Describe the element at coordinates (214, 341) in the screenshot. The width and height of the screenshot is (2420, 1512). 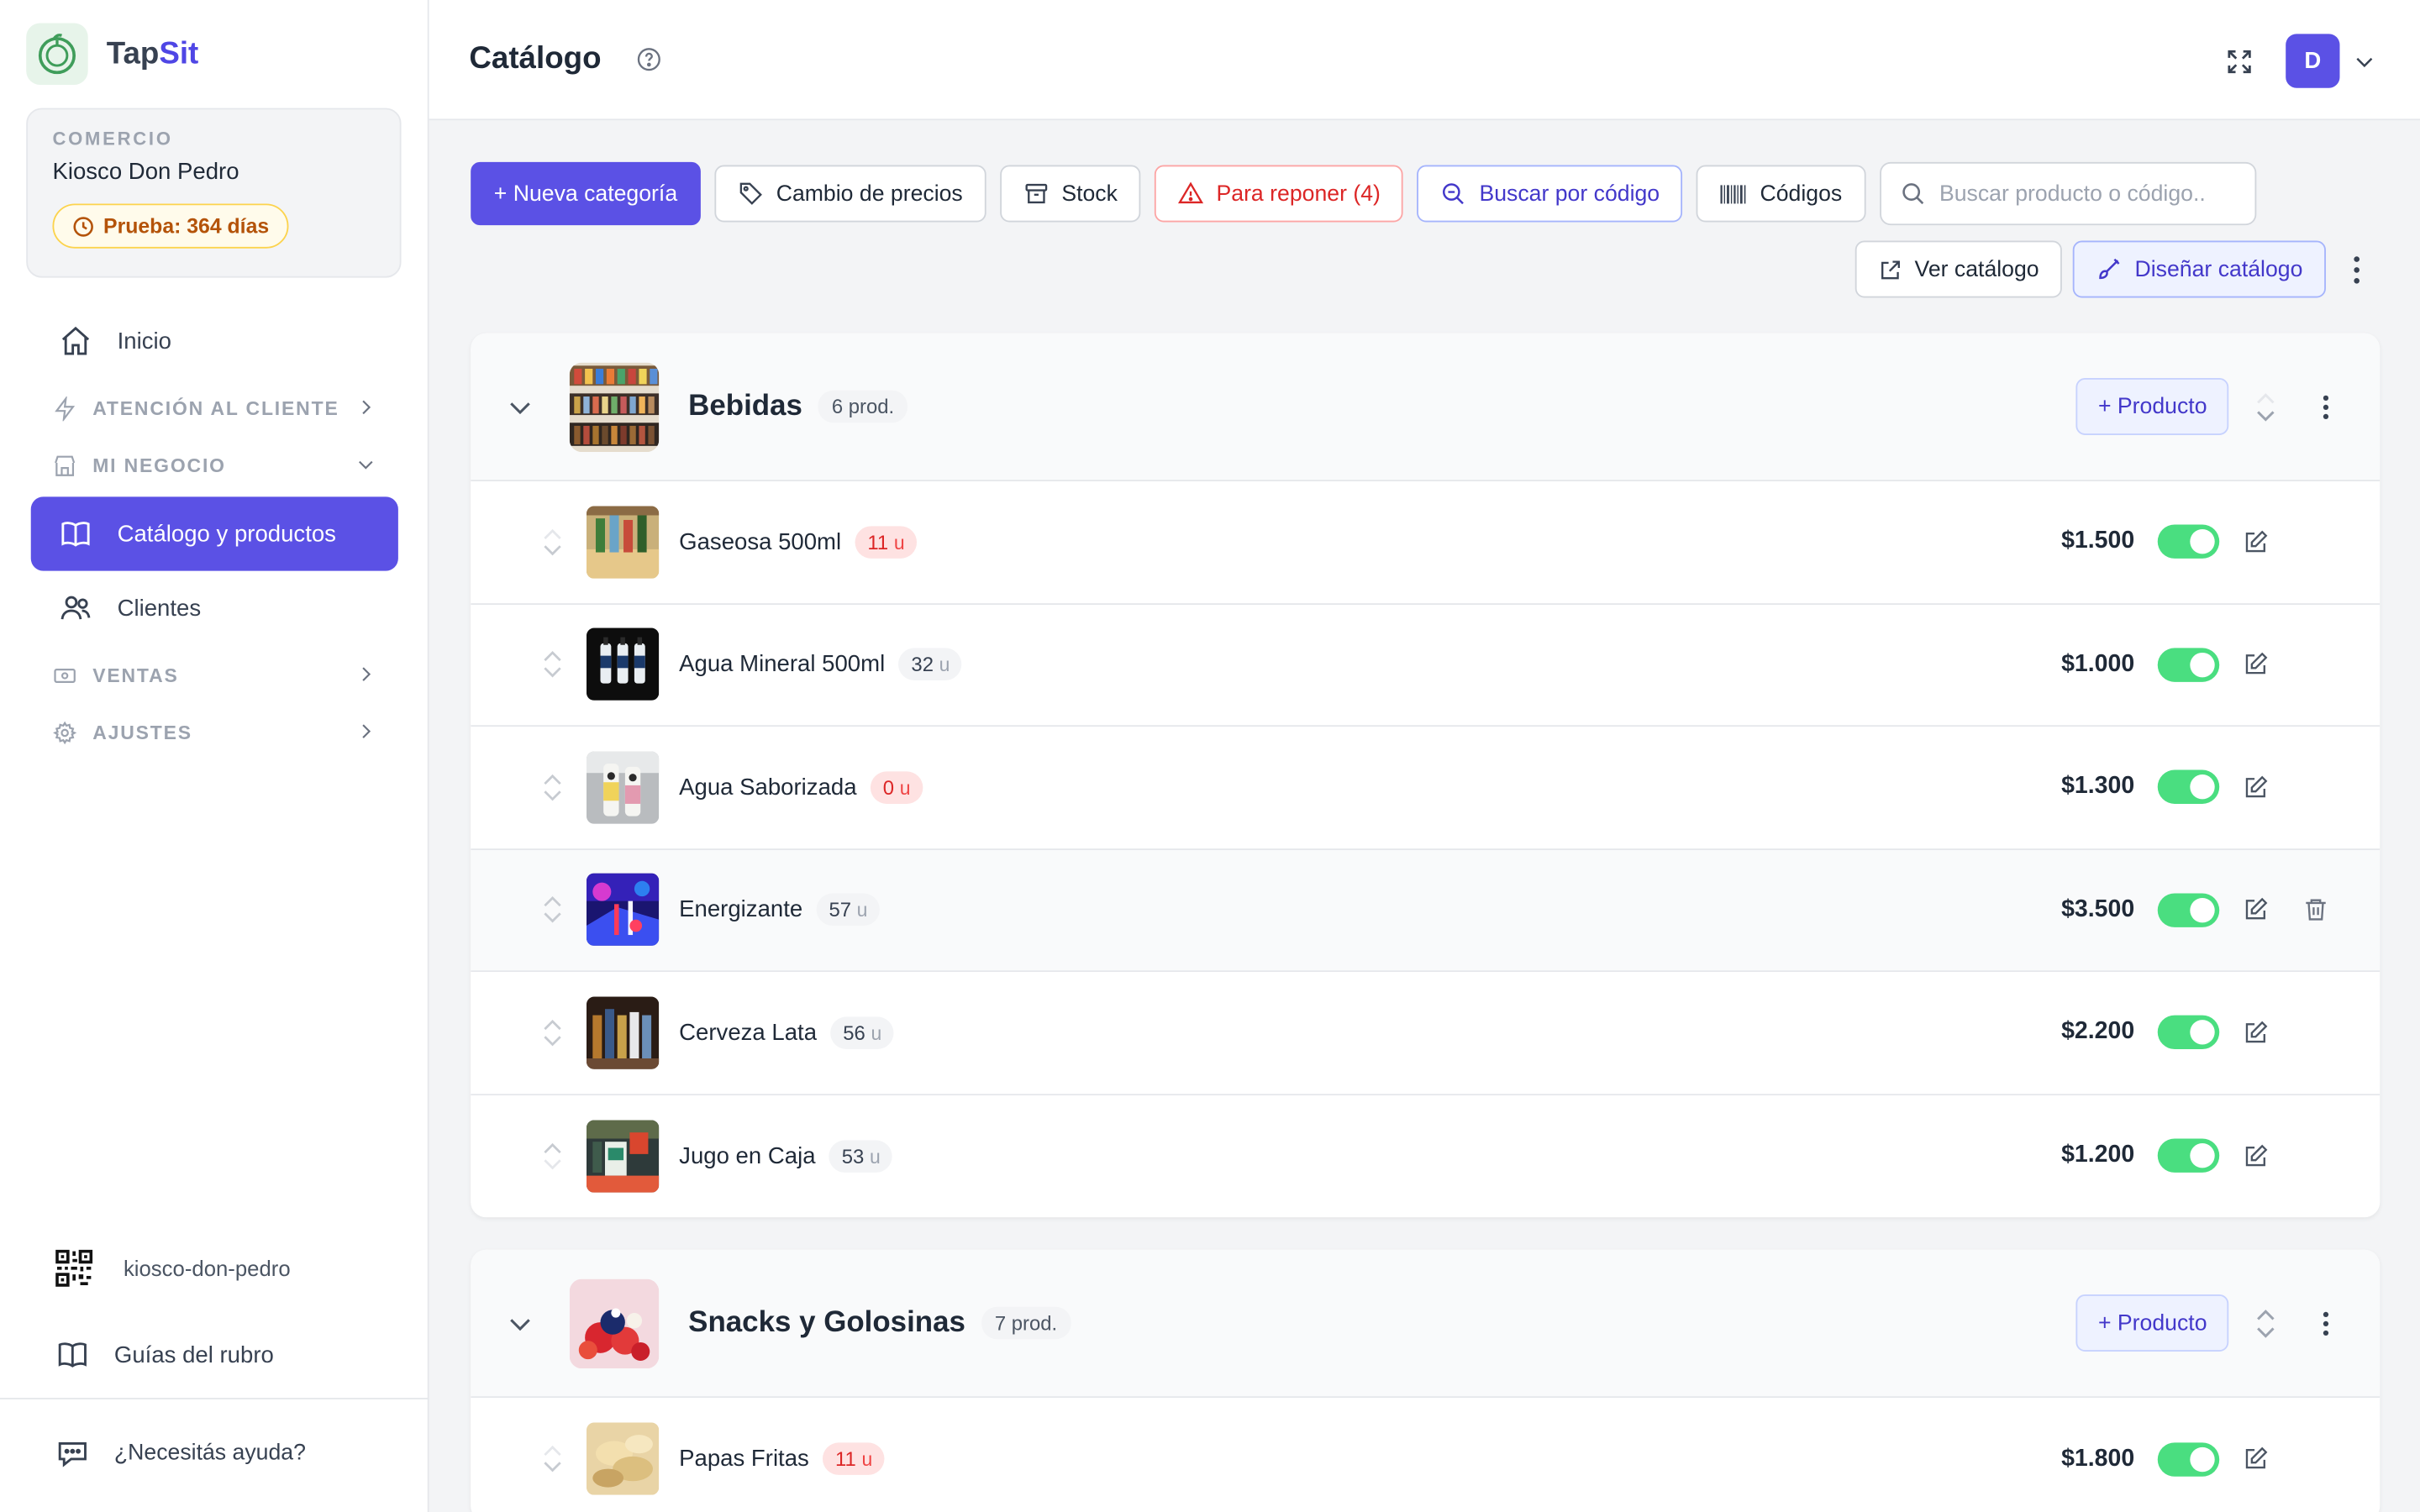
I see `nav-item-inicio: Inicio` at that location.